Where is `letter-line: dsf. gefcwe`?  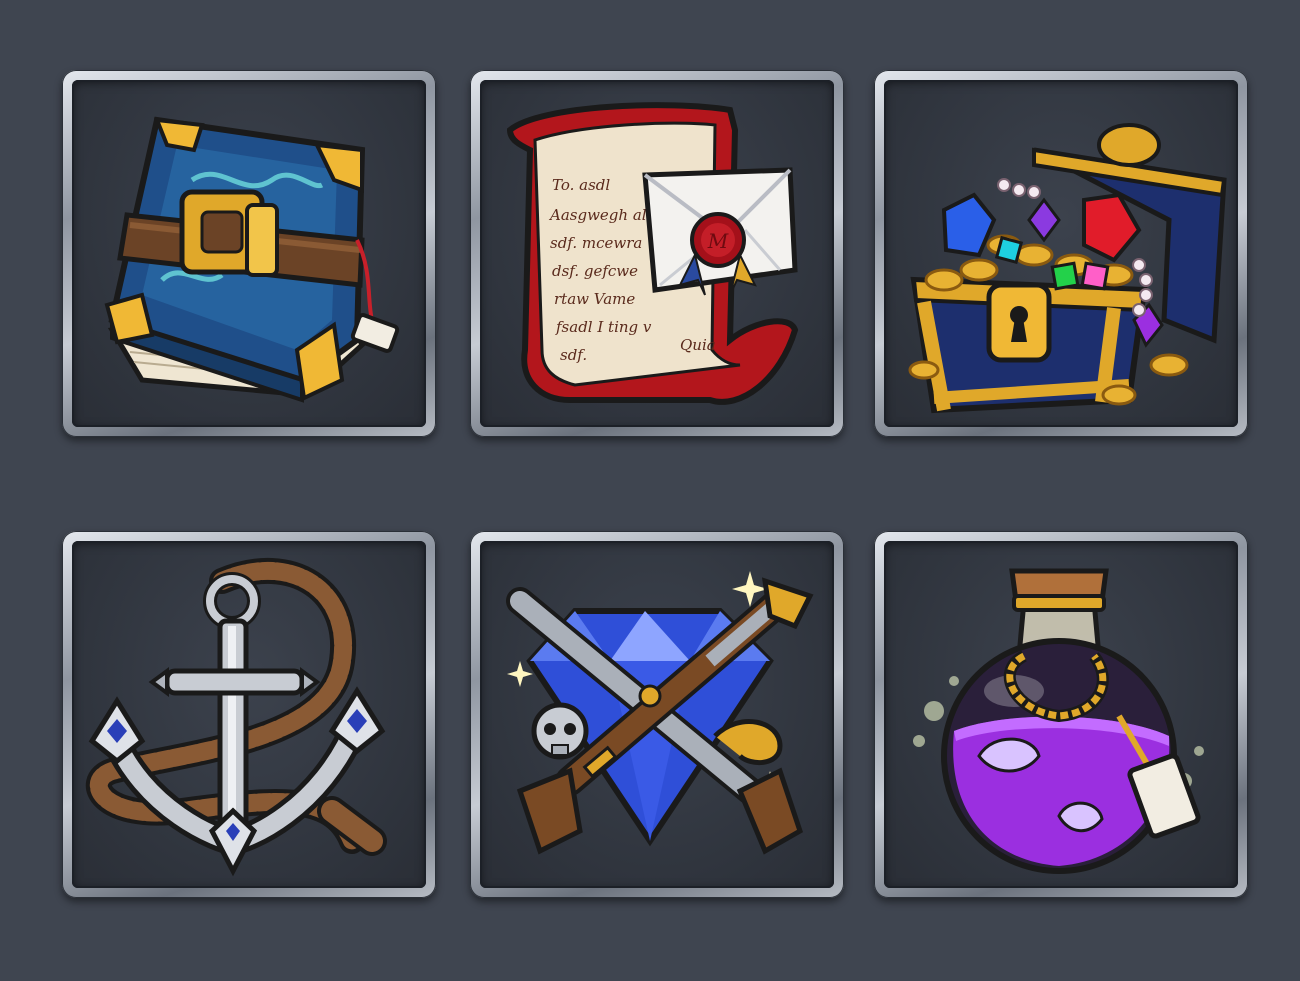
letter-line: dsf. gefcwe is located at coordinates (595, 271).